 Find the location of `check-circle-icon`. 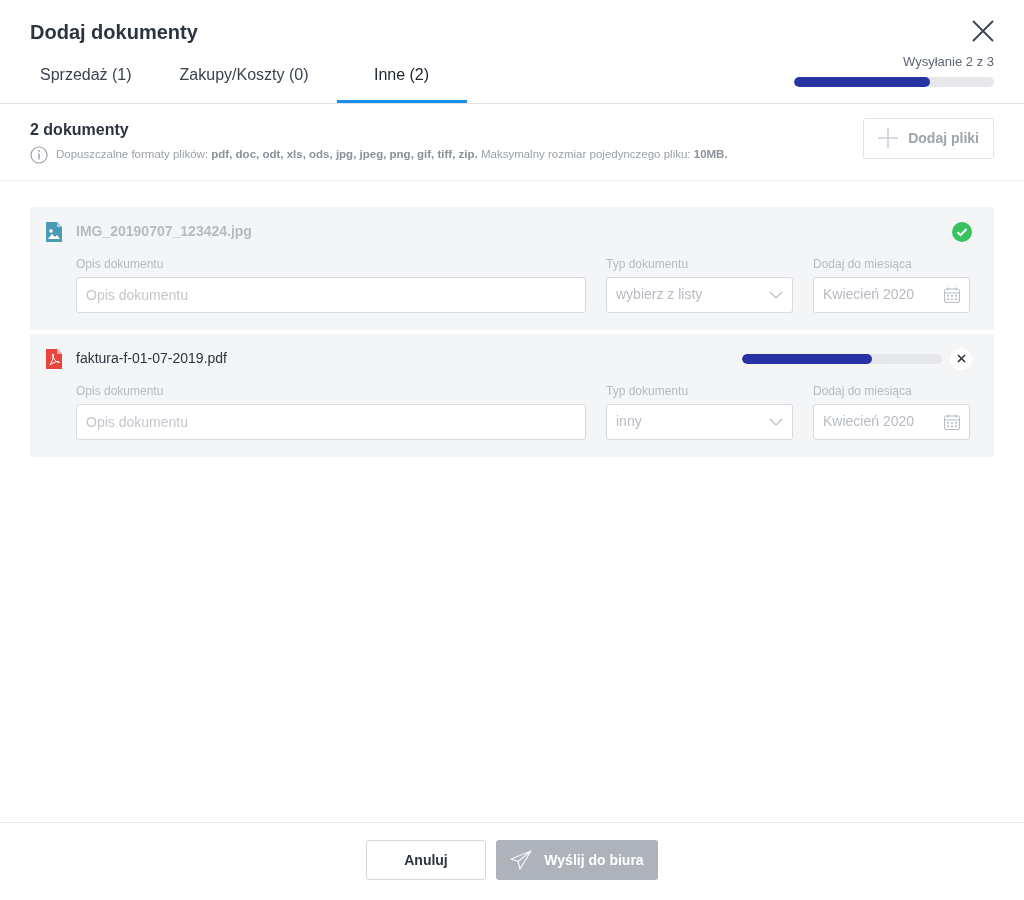

check-circle-icon is located at coordinates (962, 231).